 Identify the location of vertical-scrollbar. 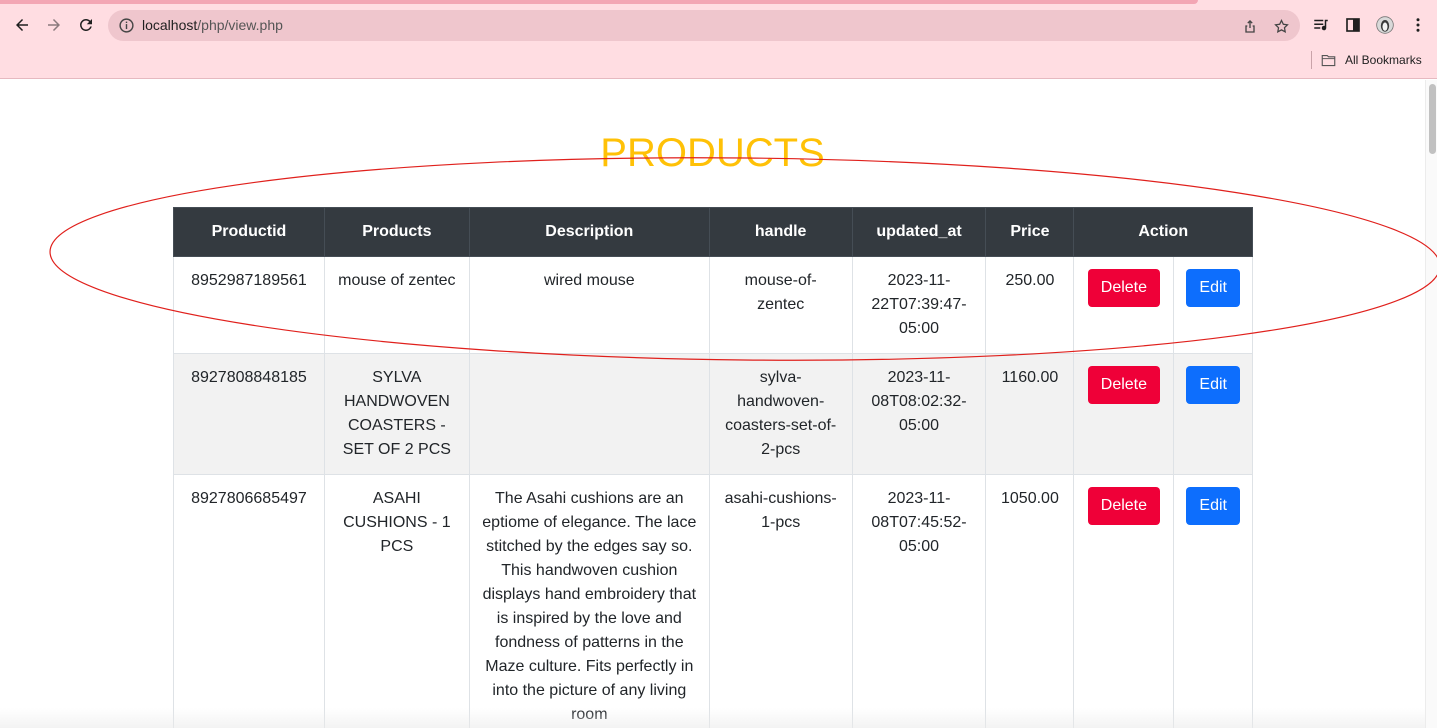
(1431, 404).